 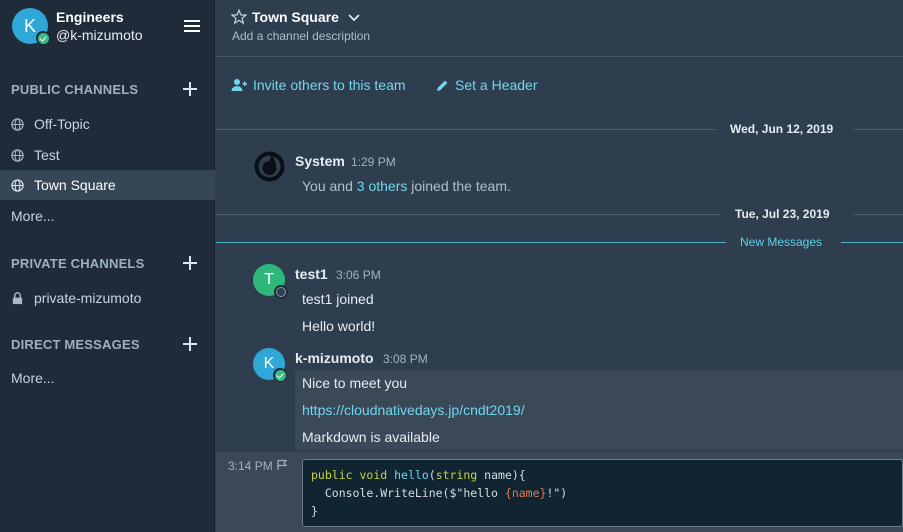 I want to click on code-token: string, so click(x=456, y=475).